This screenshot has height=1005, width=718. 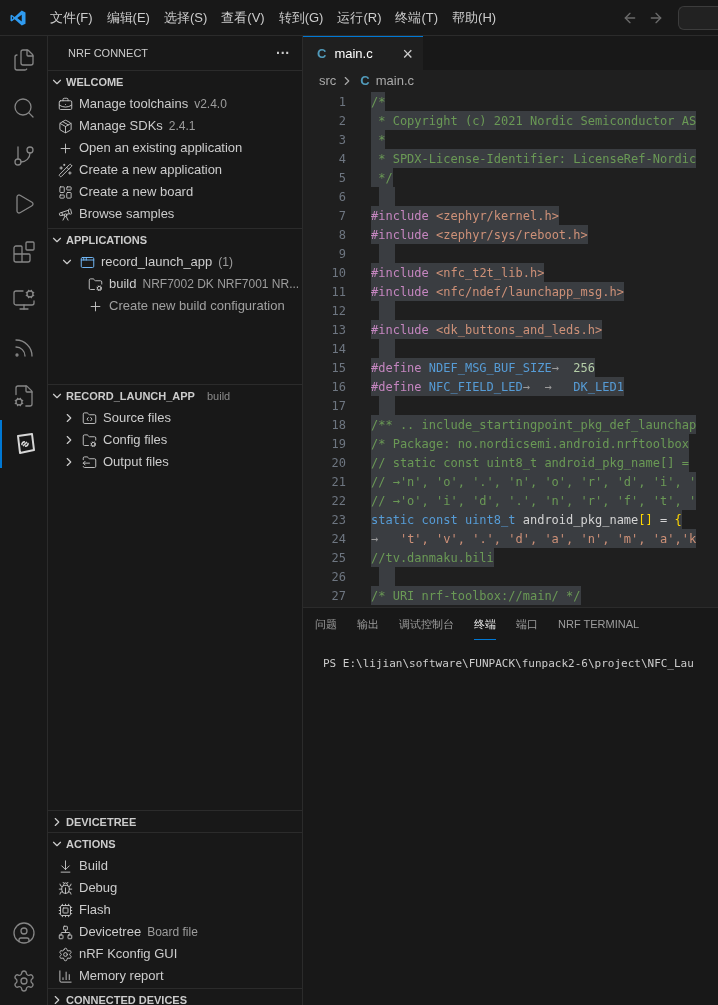 What do you see at coordinates (87, 262) in the screenshot?
I see `app-window-icon` at bounding box center [87, 262].